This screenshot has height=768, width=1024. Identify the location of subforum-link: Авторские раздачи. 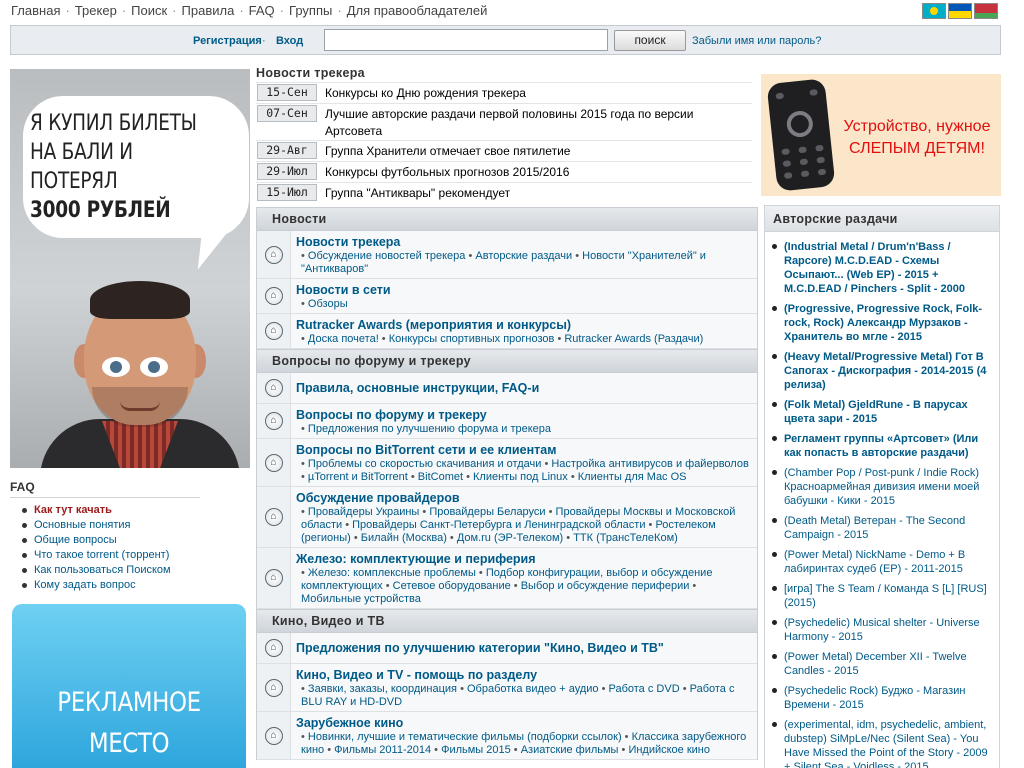
(523, 256).